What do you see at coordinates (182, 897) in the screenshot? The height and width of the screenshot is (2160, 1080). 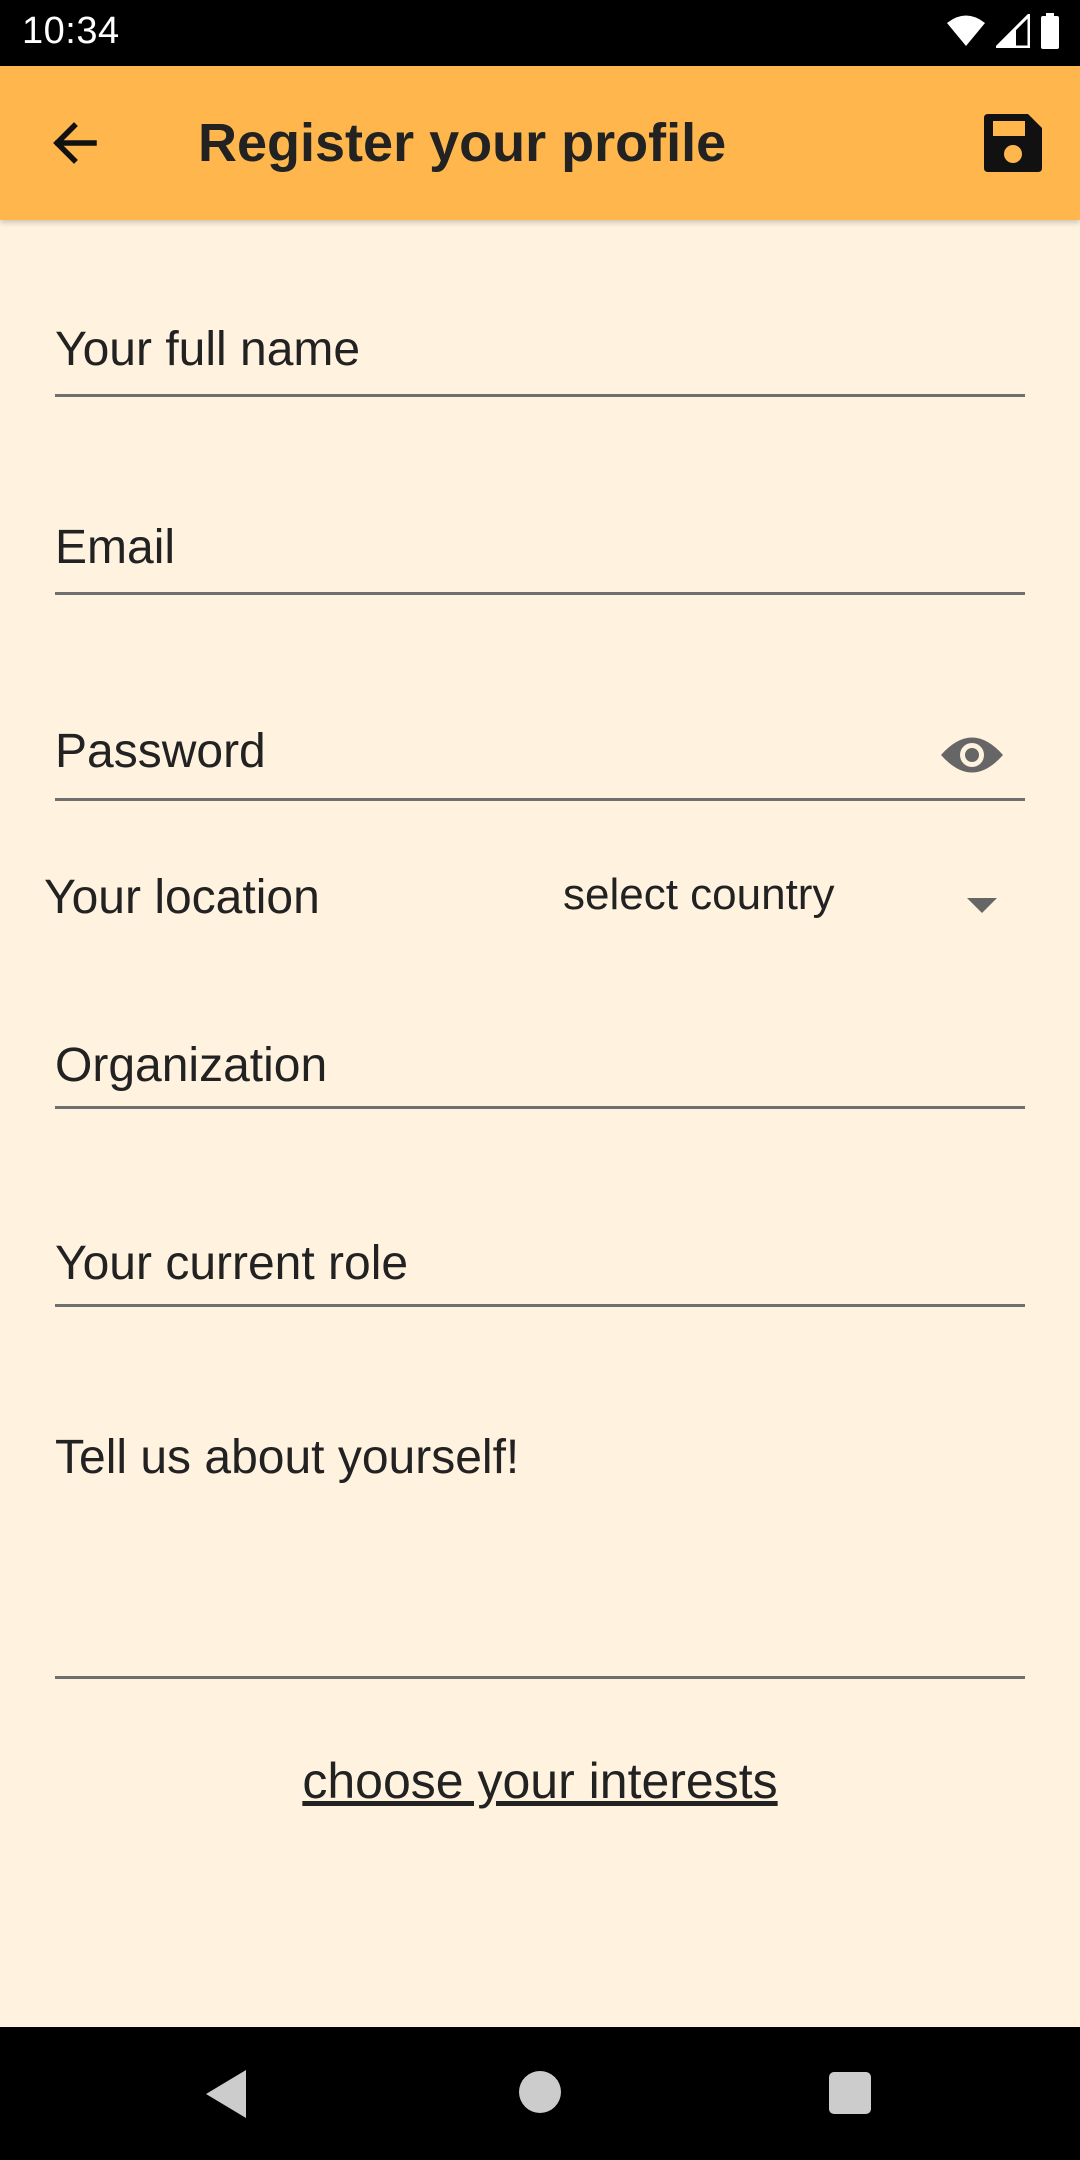 I see `location-label: Your location` at bounding box center [182, 897].